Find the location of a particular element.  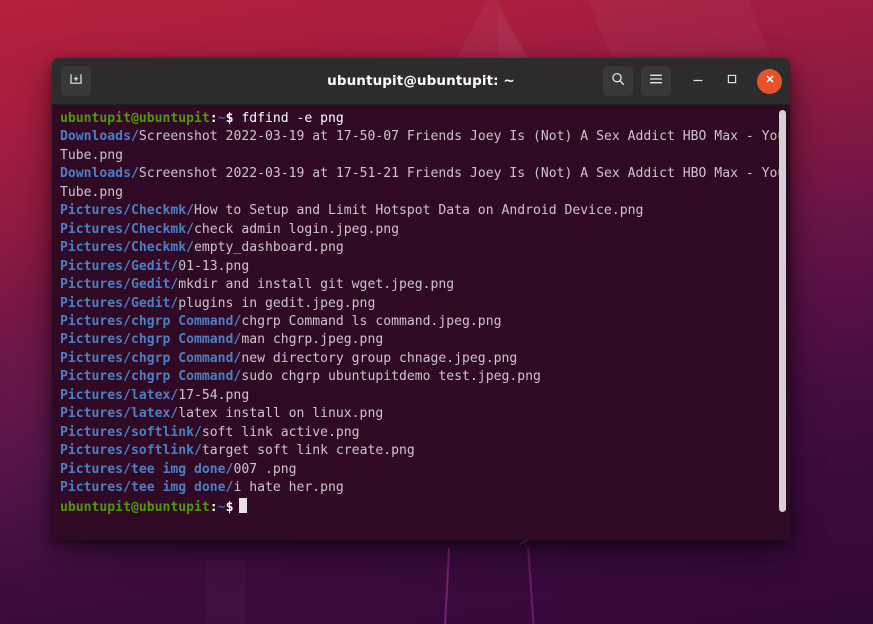

wallpaper-accent-line is located at coordinates (447, 586).